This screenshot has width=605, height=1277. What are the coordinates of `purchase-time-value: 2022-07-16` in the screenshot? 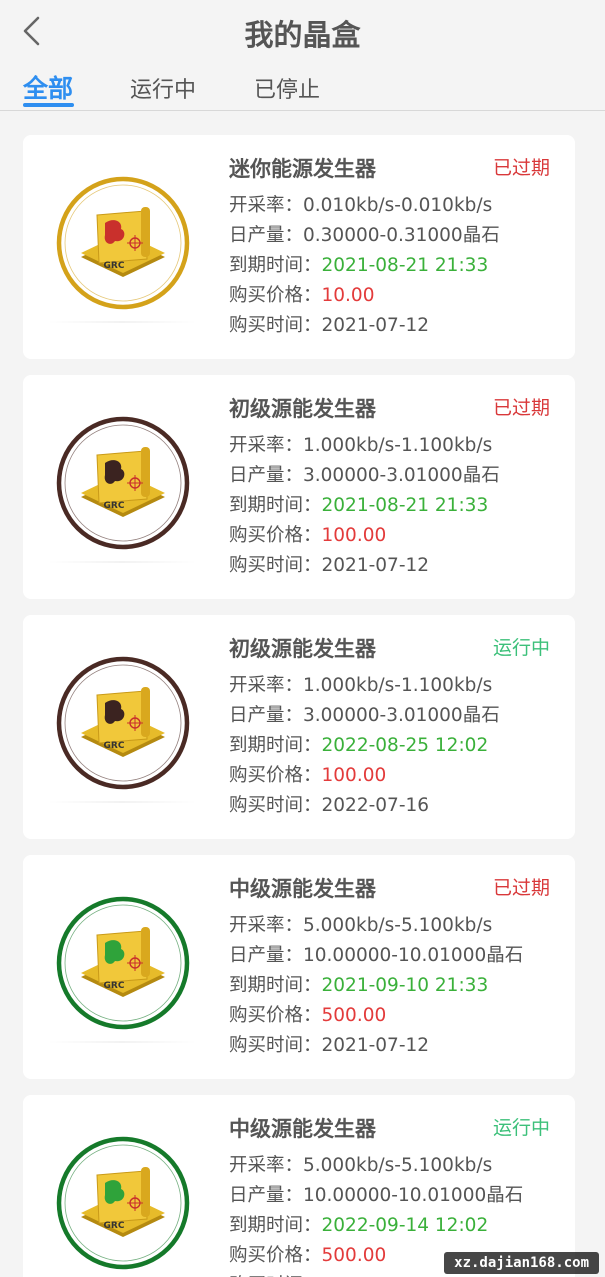 It's located at (375, 805).